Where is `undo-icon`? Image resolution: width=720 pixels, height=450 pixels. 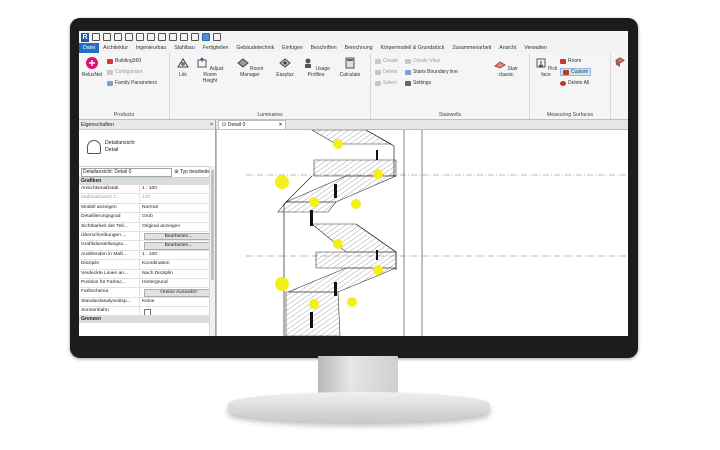 undo-icon is located at coordinates (129, 37).